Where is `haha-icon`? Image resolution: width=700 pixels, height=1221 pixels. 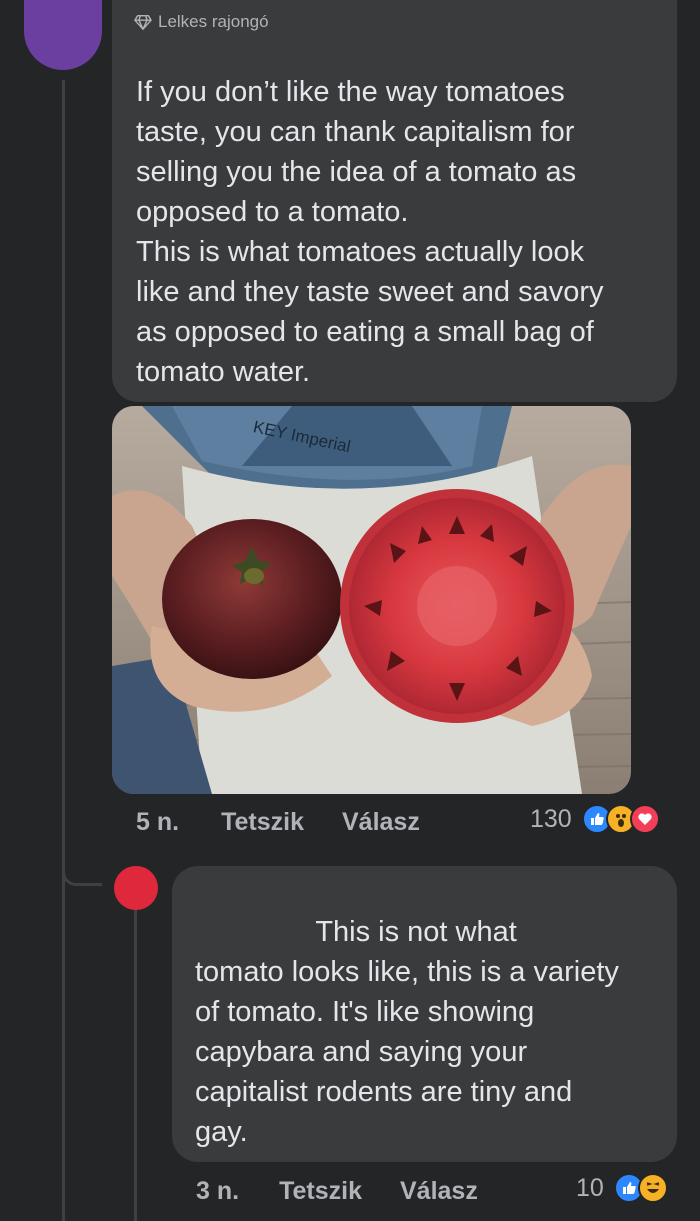 haha-icon is located at coordinates (652, 1188).